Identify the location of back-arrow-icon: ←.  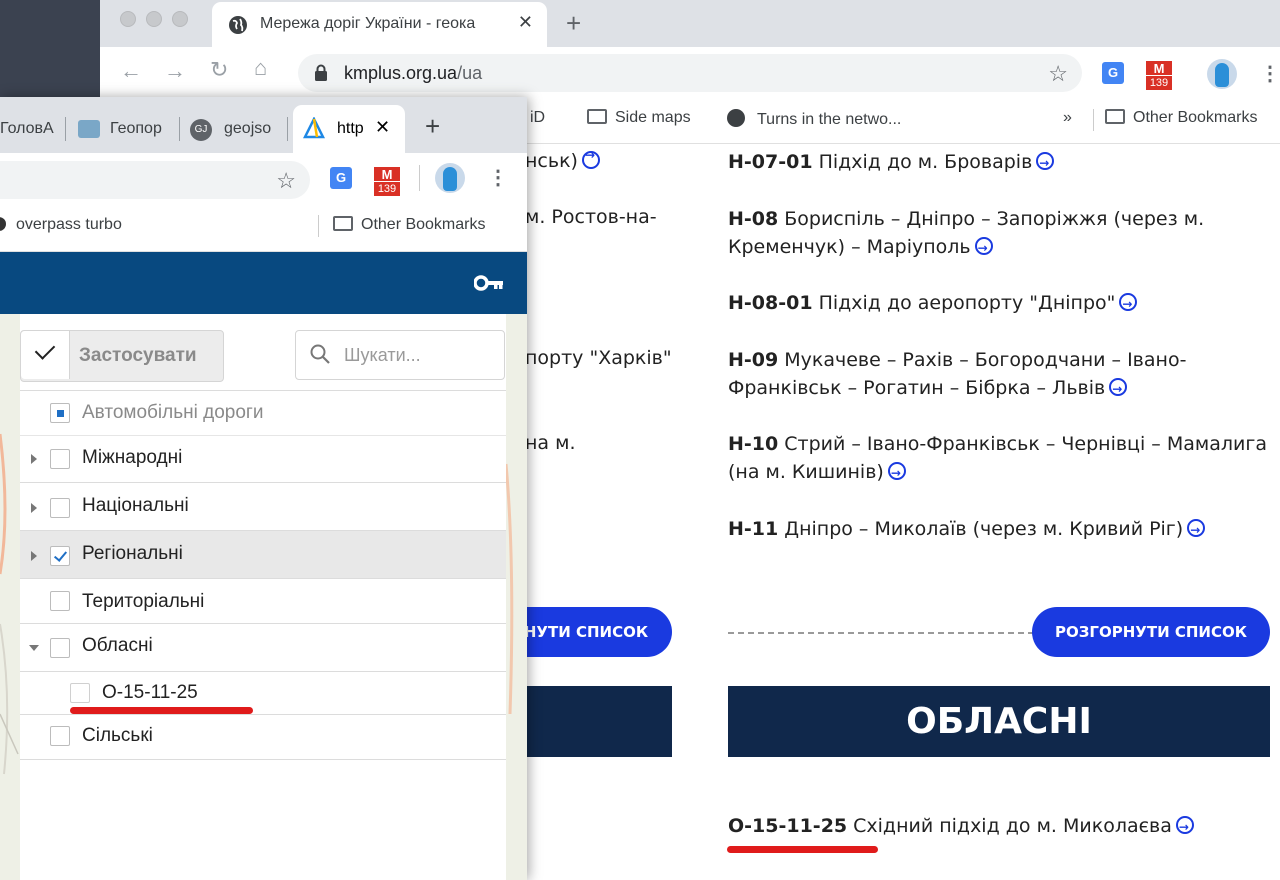
(131, 71).